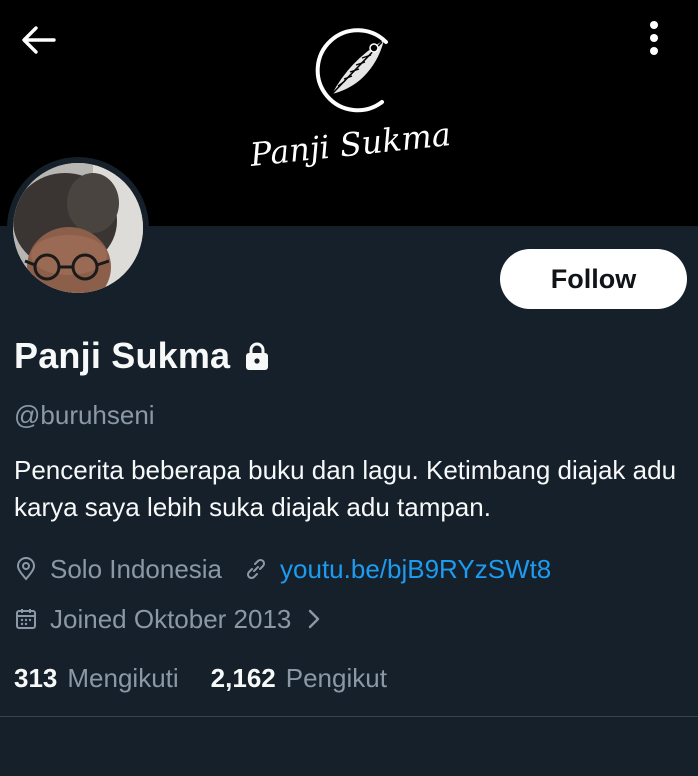 This screenshot has height=776, width=698. What do you see at coordinates (256, 569) in the screenshot?
I see `link-icon` at bounding box center [256, 569].